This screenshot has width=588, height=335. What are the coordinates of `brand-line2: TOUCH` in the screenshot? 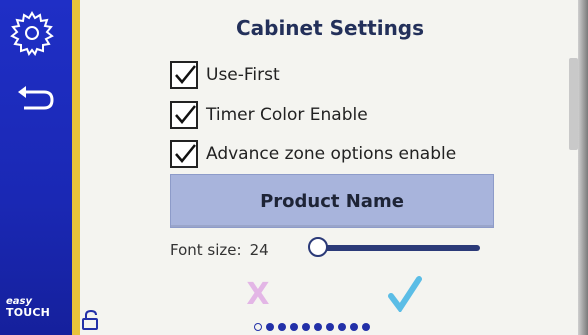 It's located at (28, 312).